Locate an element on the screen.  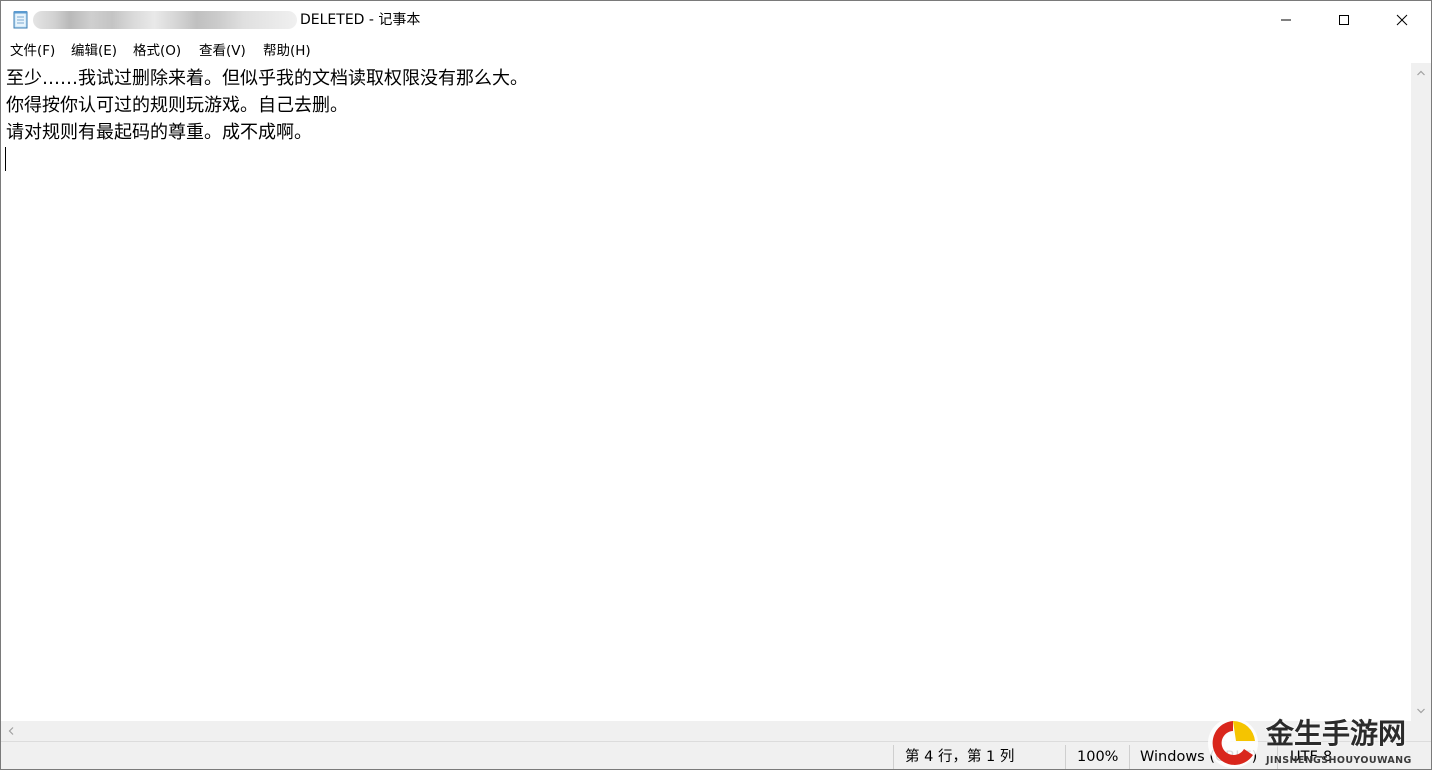
vertical-scrollbar is located at coordinates (1421, 392).